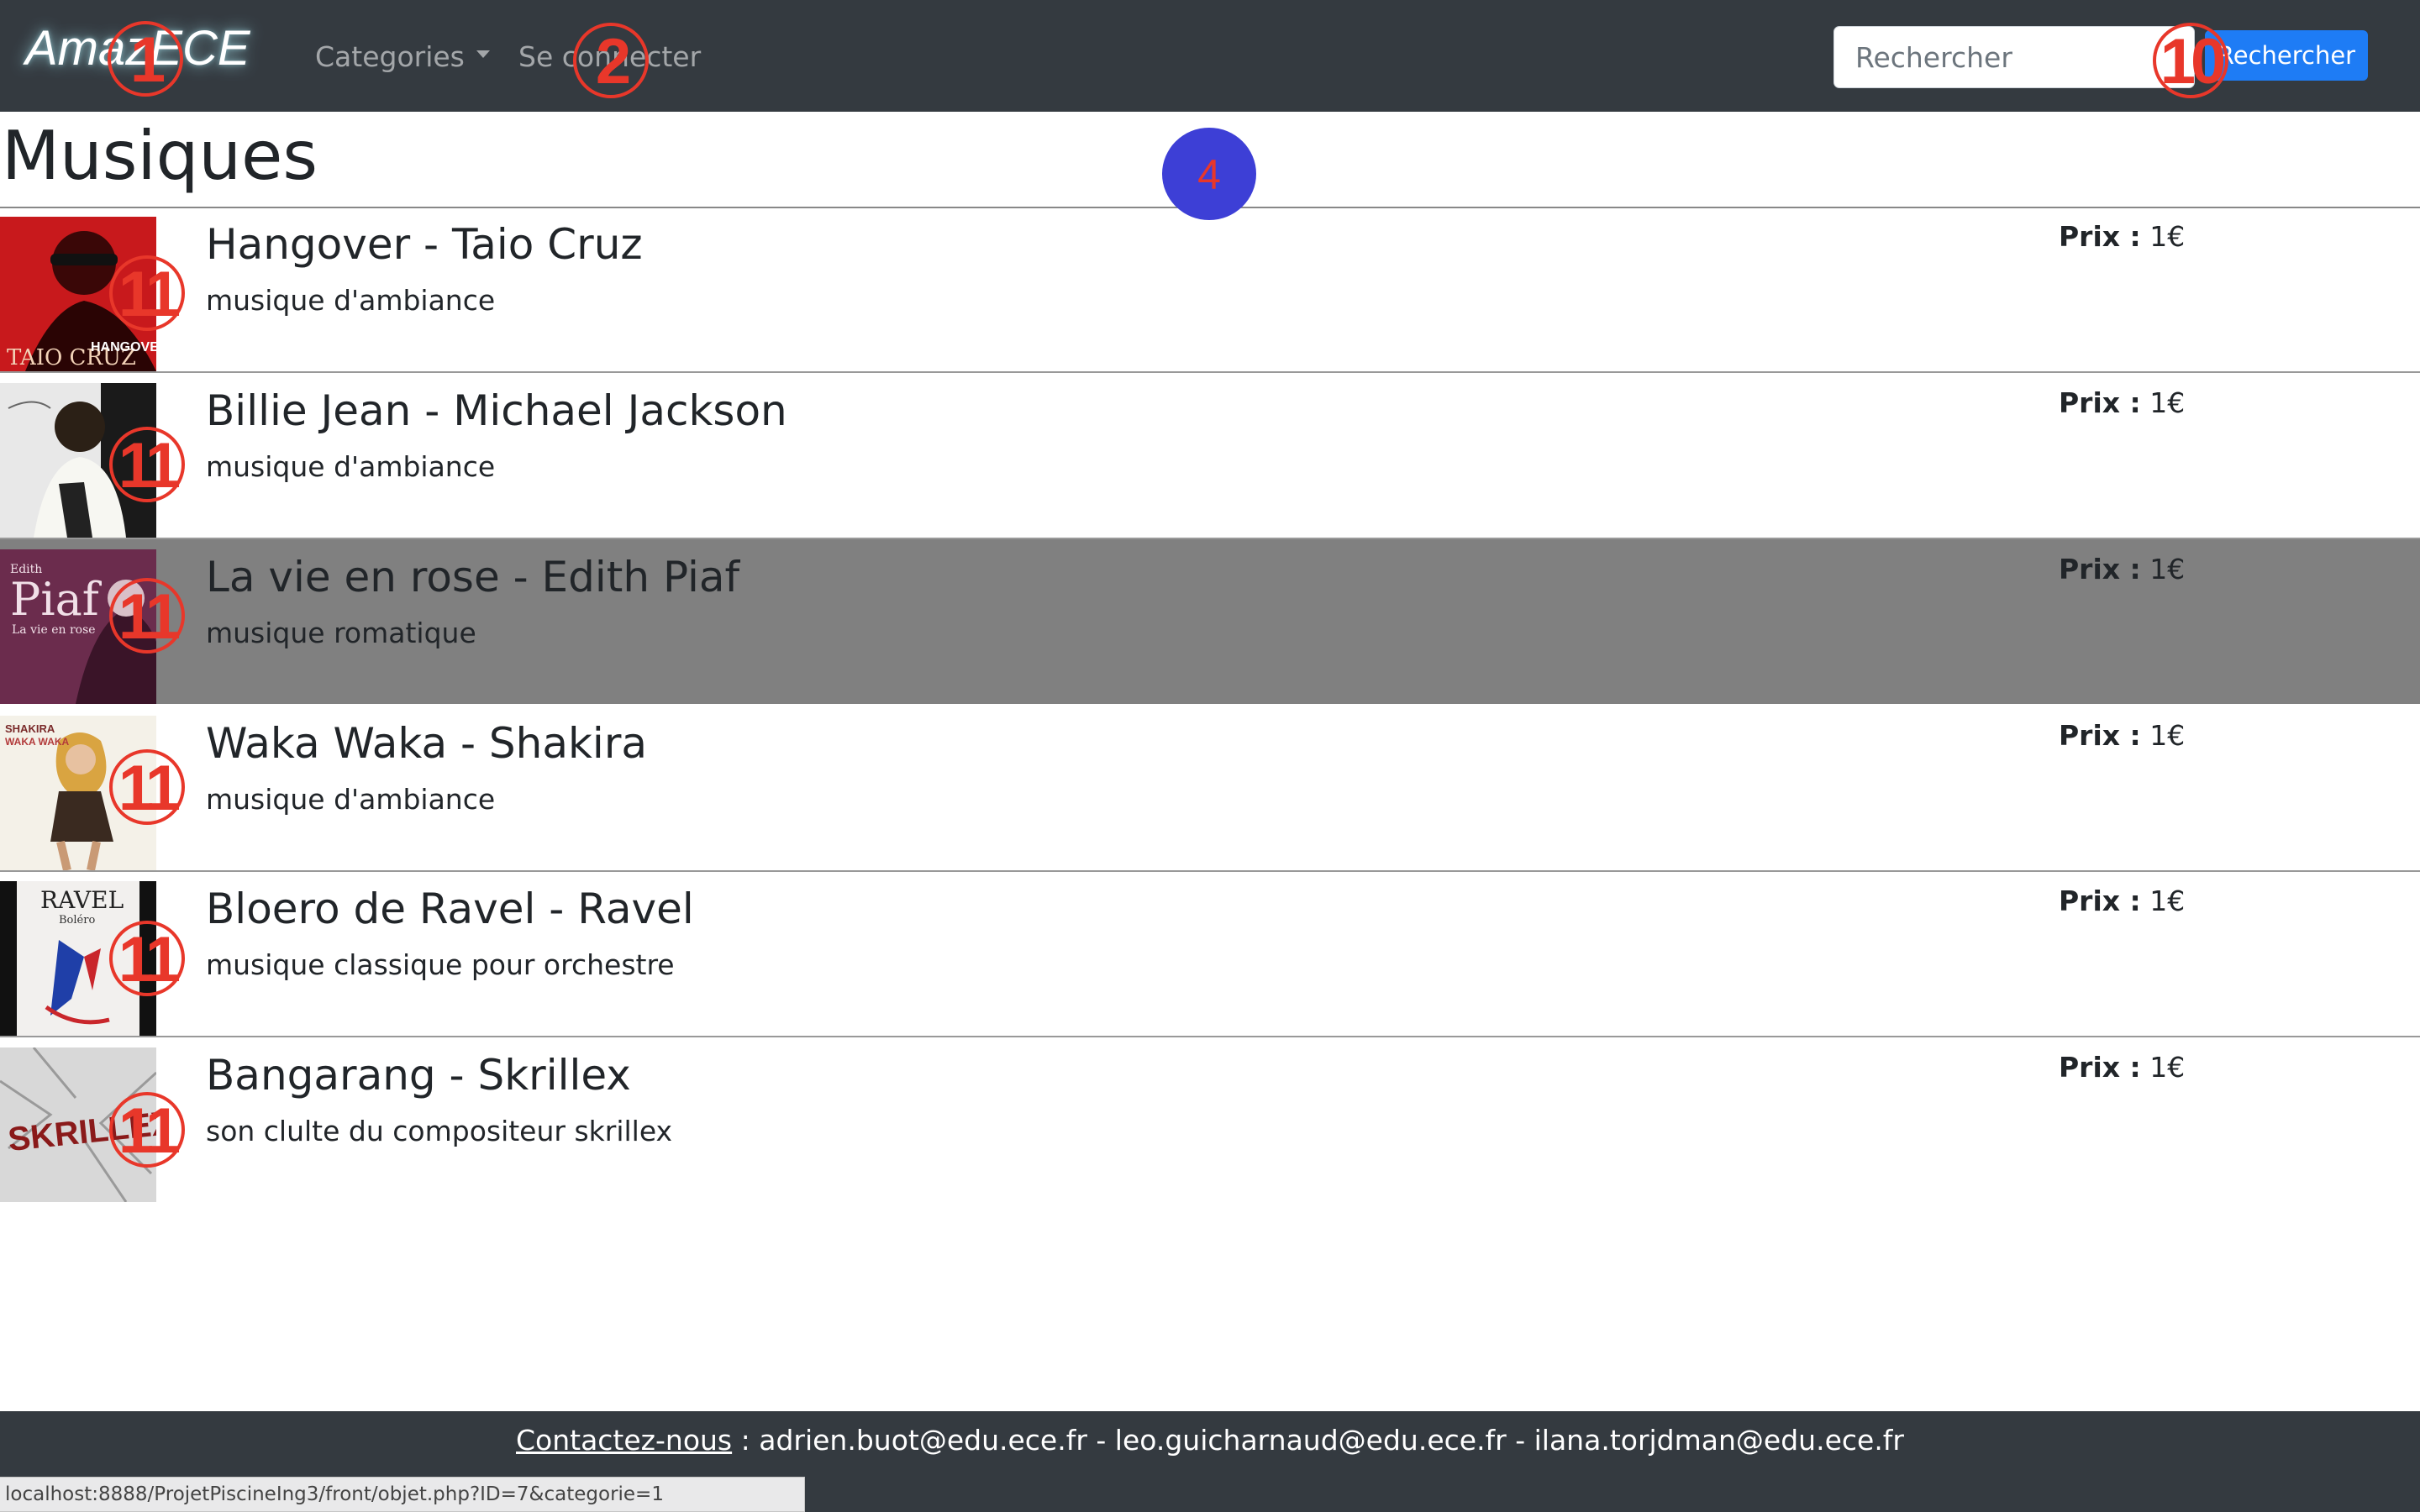  What do you see at coordinates (609, 57) in the screenshot?
I see `login-link: Se connecter` at bounding box center [609, 57].